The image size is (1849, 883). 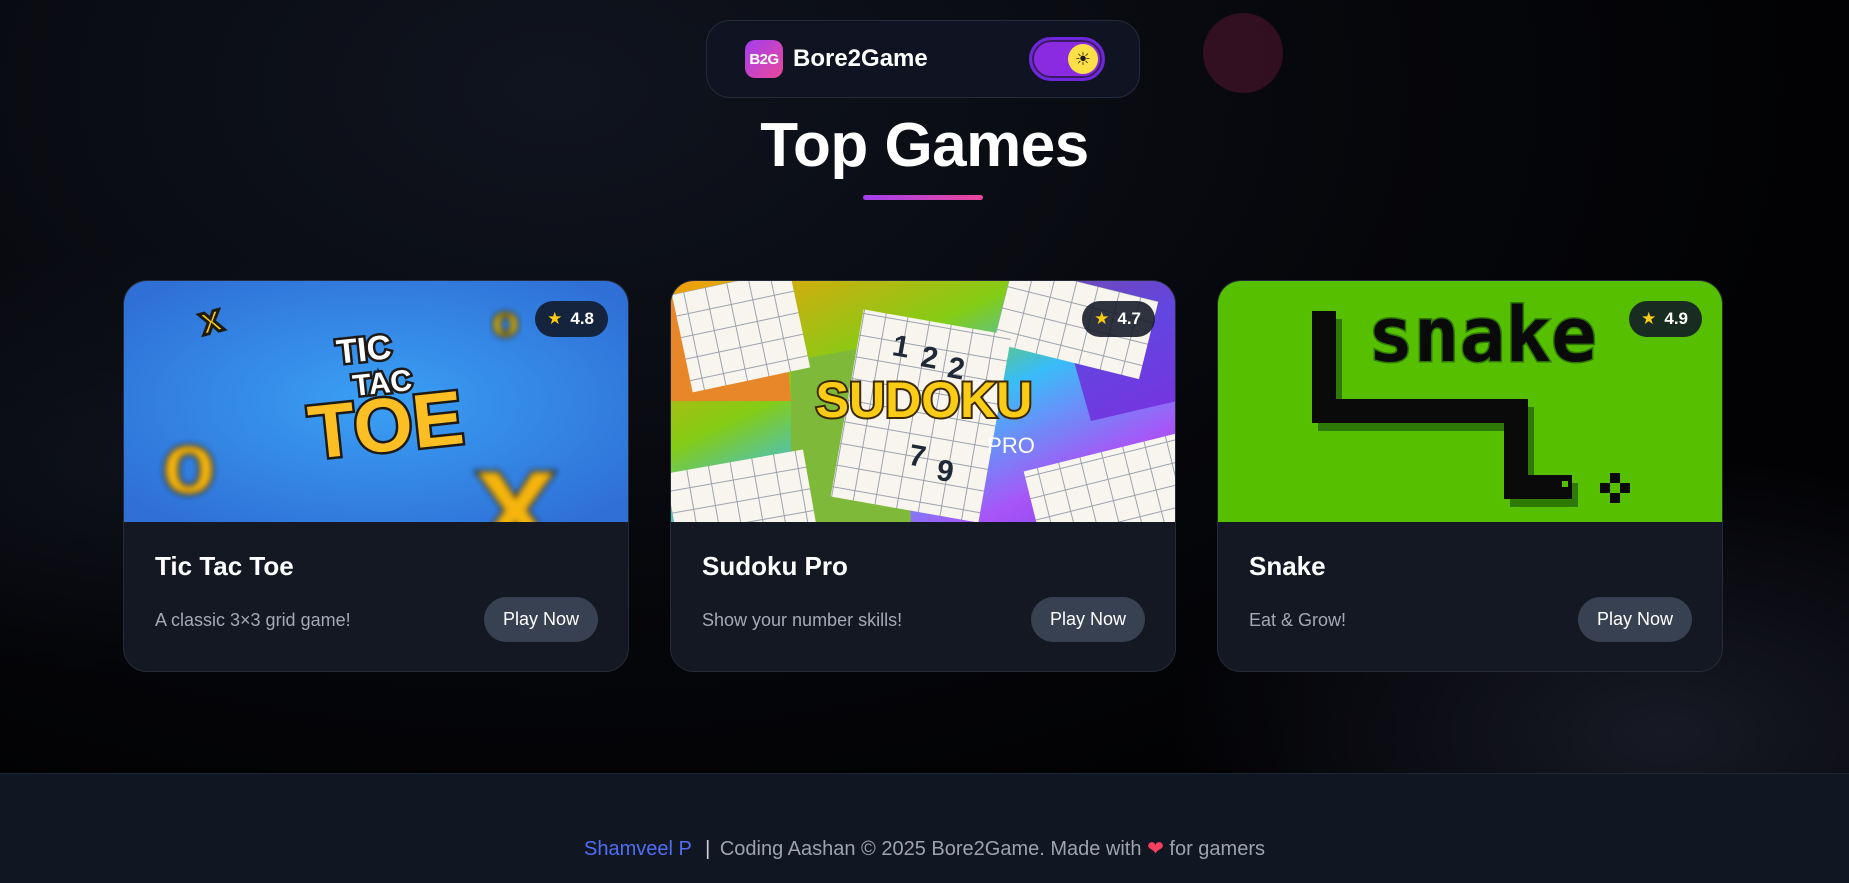 What do you see at coordinates (515, 468) in the screenshot?
I see `svg-text: x` at bounding box center [515, 468].